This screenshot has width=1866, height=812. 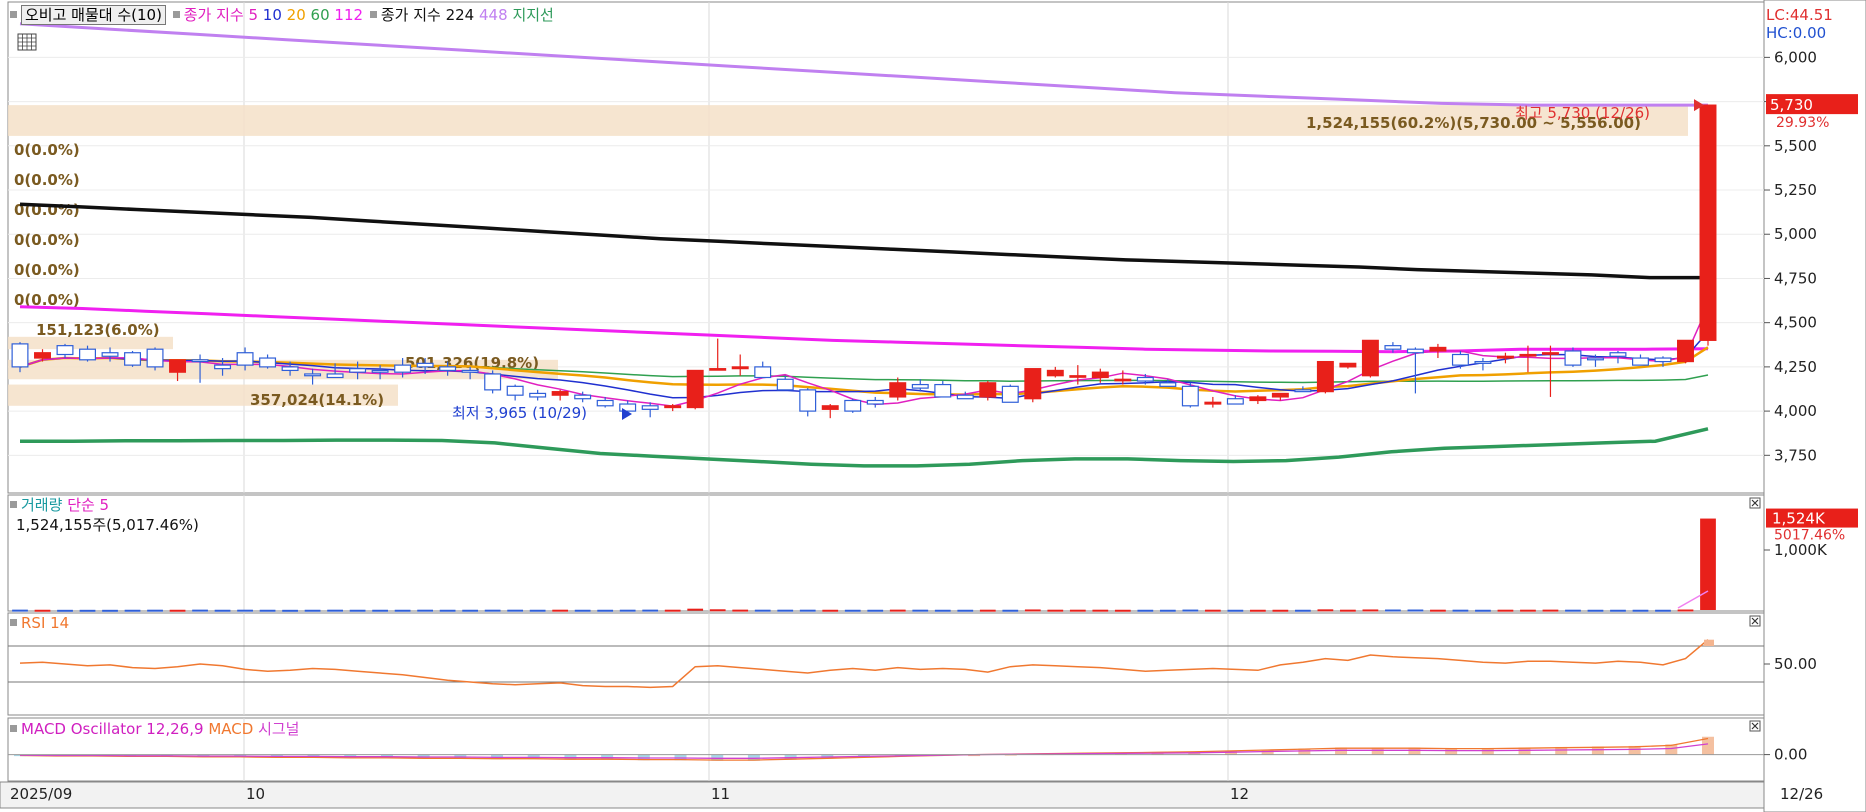 I want to click on macd-axis-label: 0.00, so click(x=1790, y=755).